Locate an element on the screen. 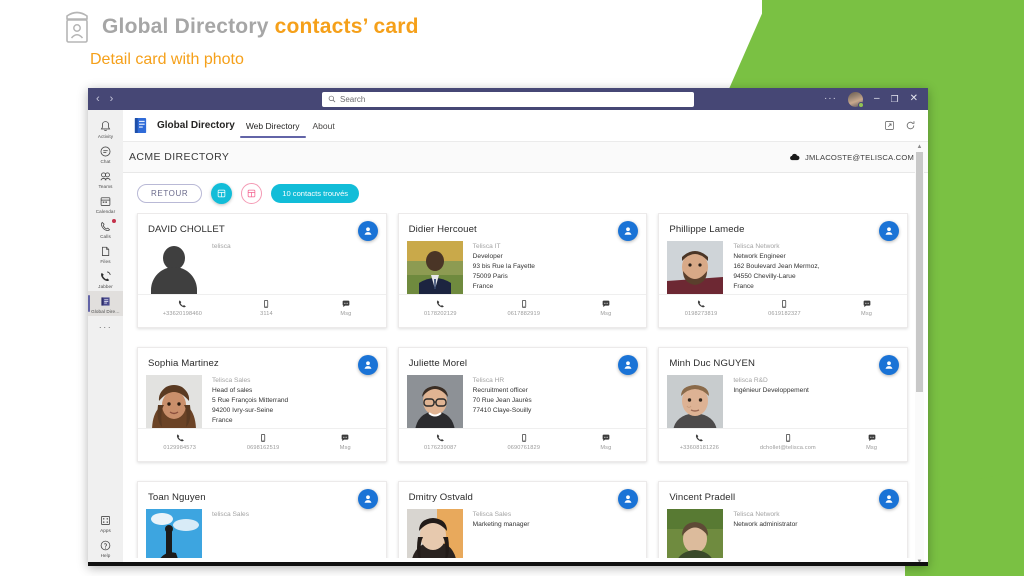 This screenshot has height=576, width=1024. search-input: Search is located at coordinates (508, 99).